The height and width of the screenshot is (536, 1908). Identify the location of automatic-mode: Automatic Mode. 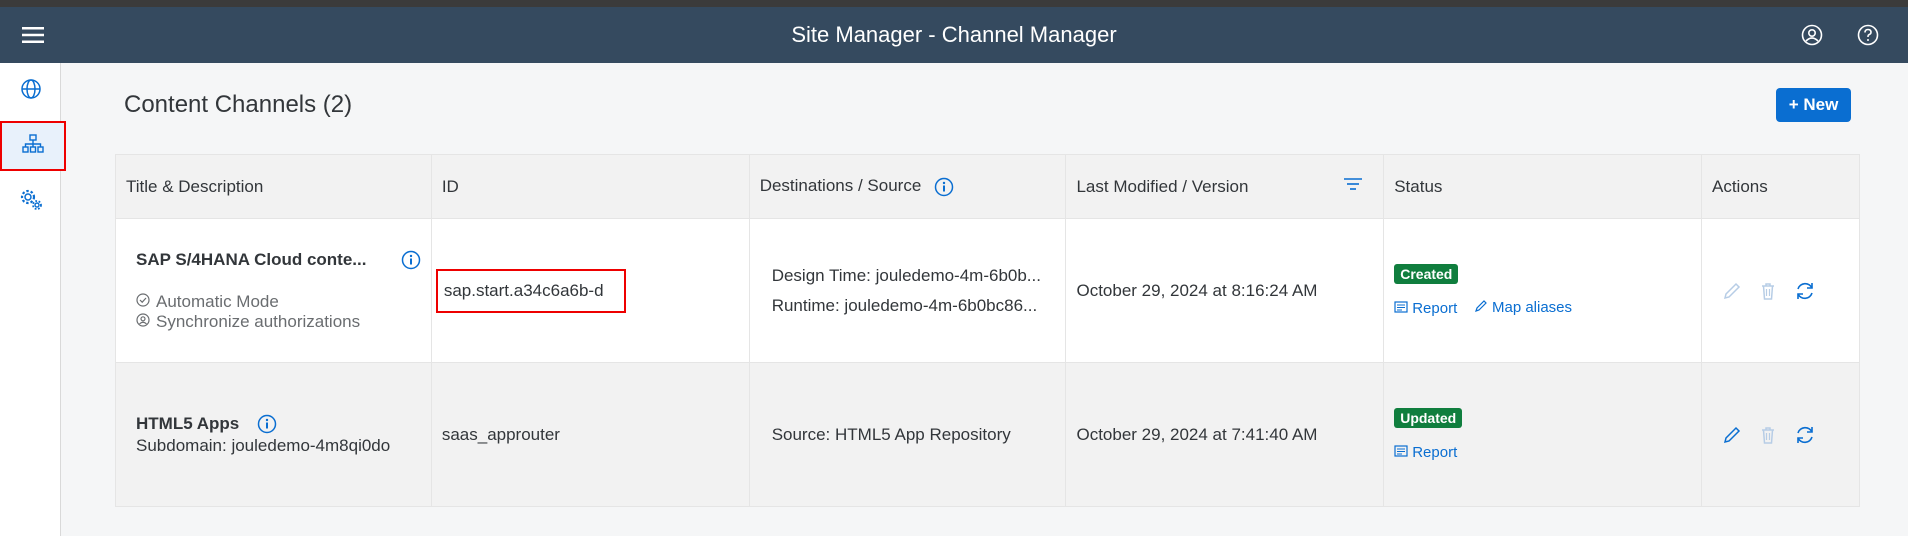
(278, 302).